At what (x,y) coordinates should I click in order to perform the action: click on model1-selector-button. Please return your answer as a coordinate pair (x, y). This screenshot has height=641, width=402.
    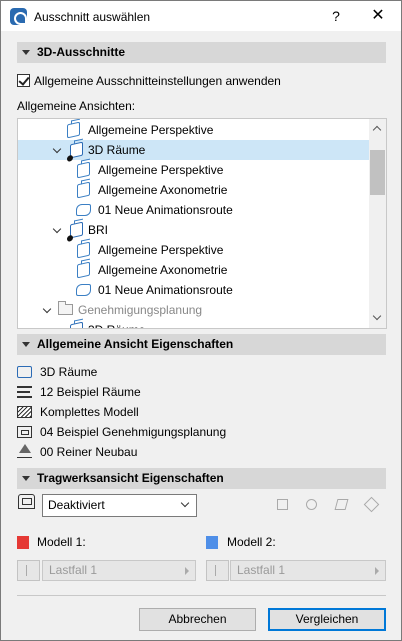
    Looking at the image, I should click on (28, 570).